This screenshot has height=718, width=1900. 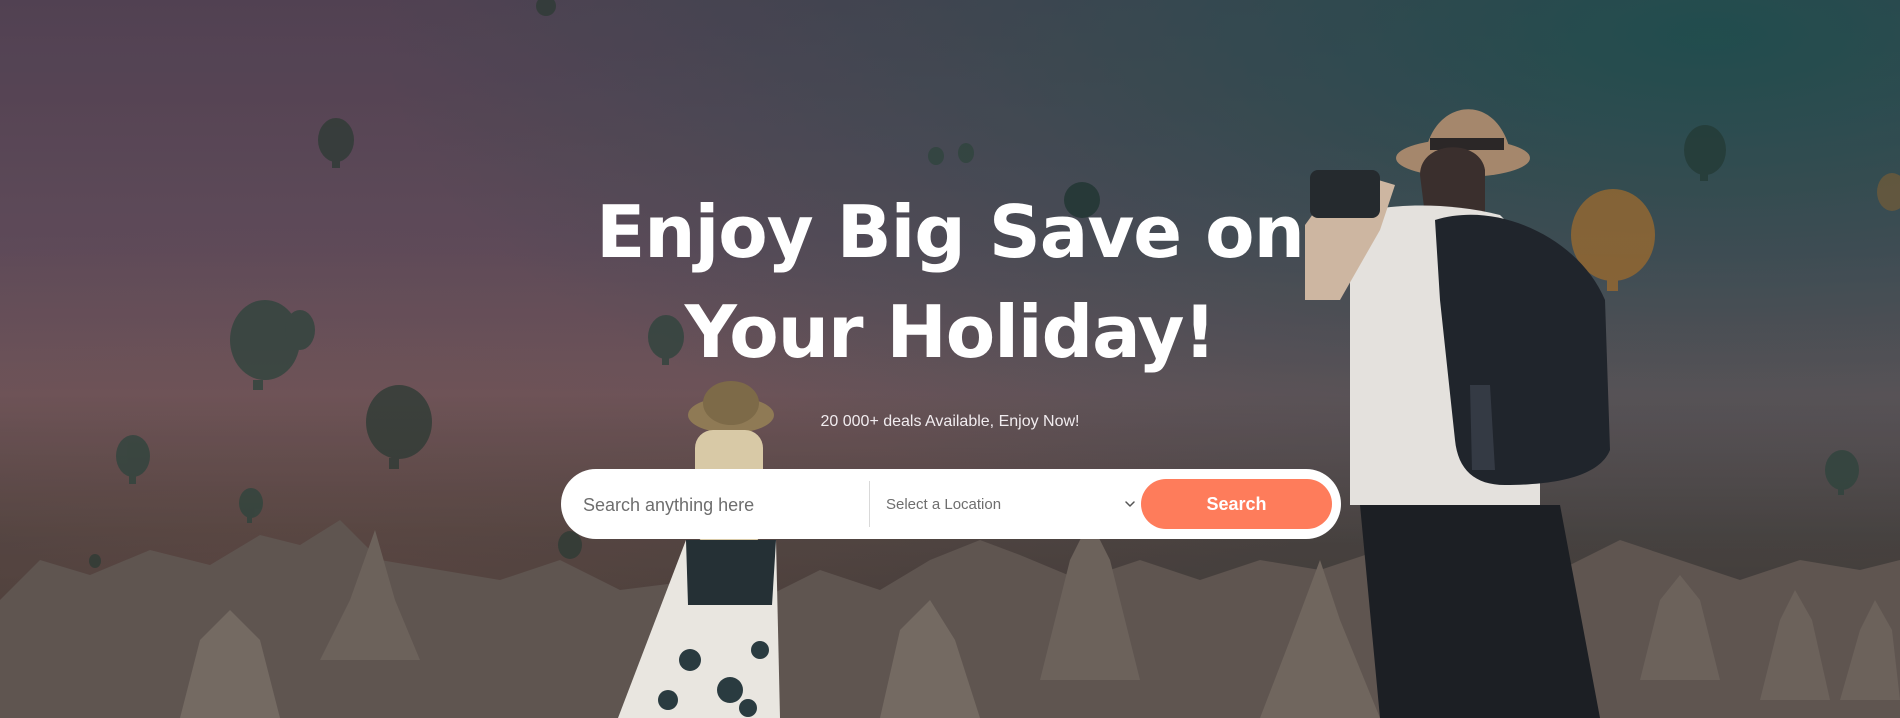 What do you see at coordinates (1236, 504) in the screenshot?
I see `search-button: Search` at bounding box center [1236, 504].